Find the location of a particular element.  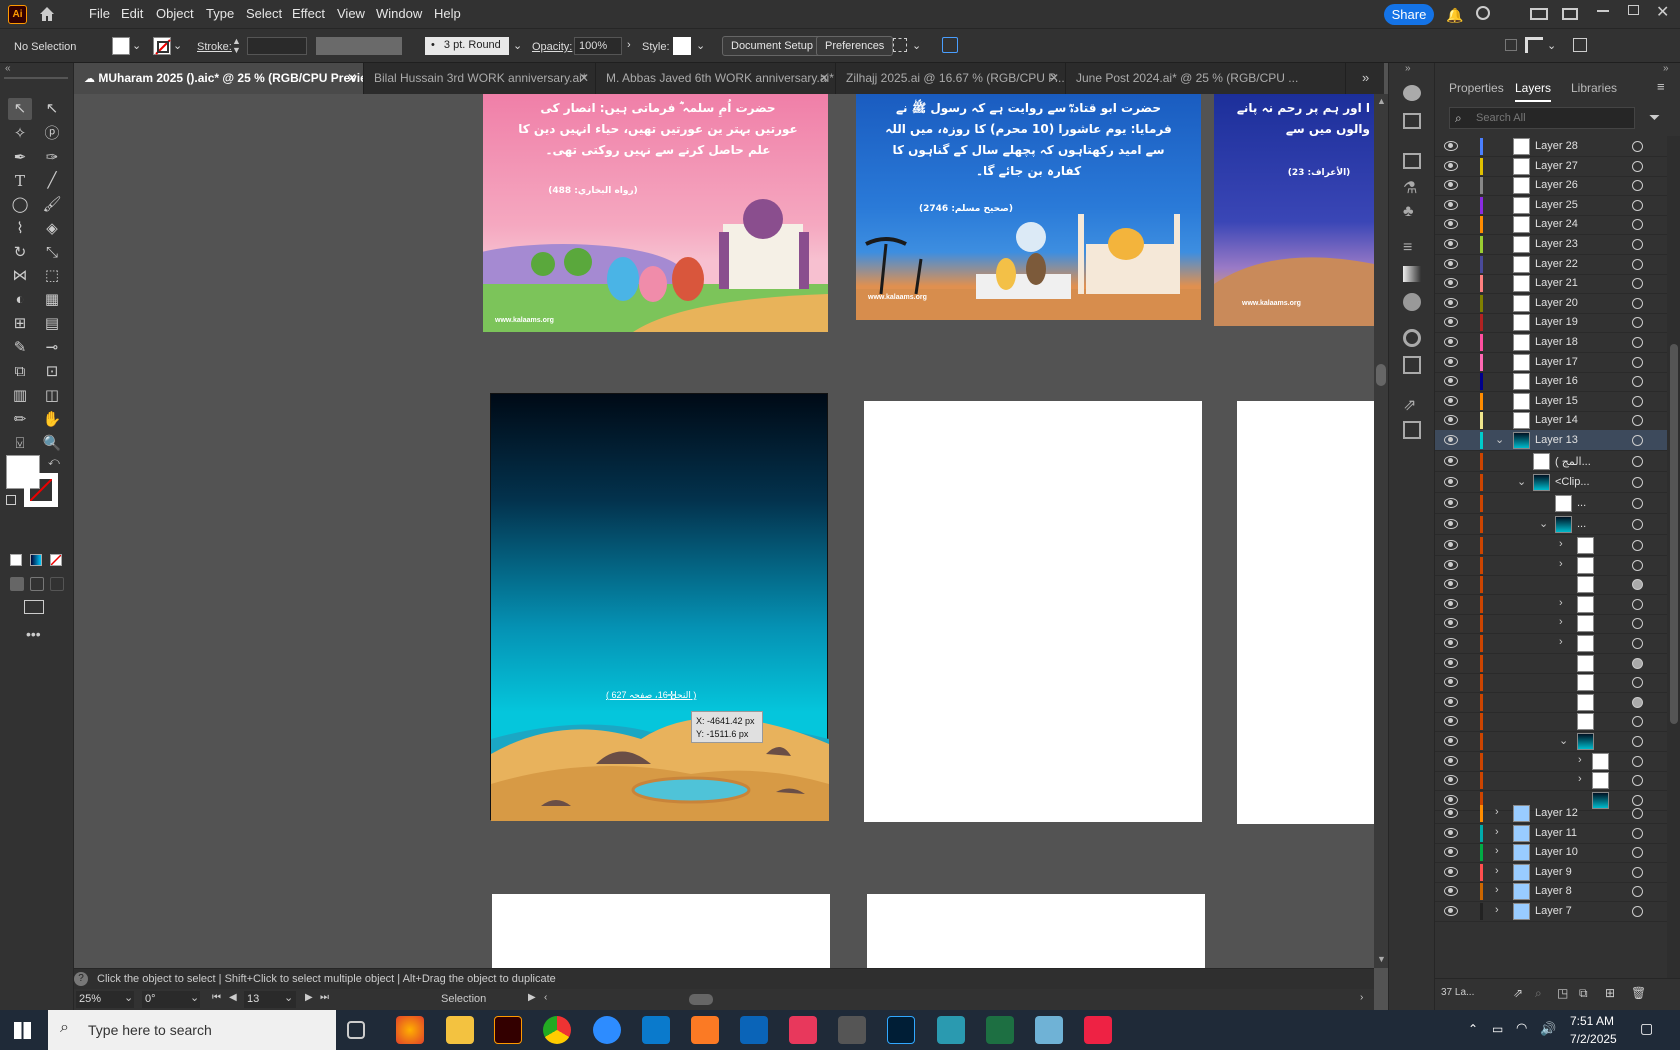

layer-row: › Layer 9 is located at coordinates (1551, 872).